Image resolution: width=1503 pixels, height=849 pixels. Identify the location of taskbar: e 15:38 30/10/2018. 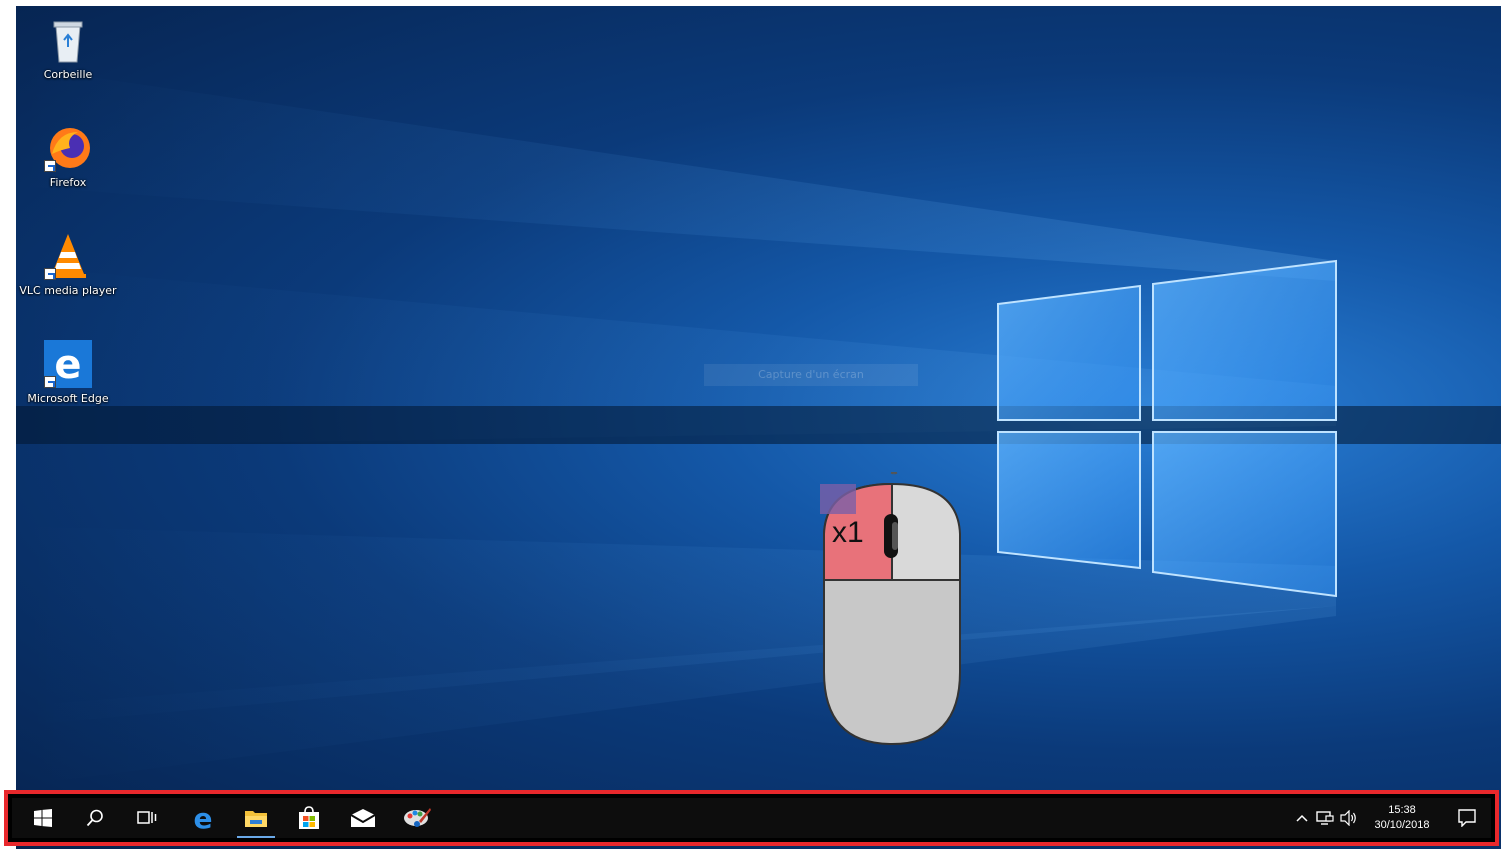
(751, 818).